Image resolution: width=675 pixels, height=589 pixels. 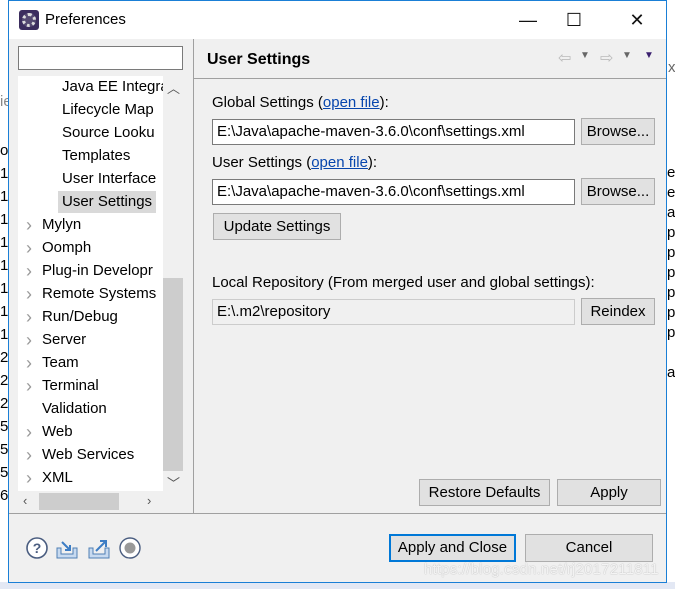 What do you see at coordinates (99, 548) in the screenshot?
I see `export-icon` at bounding box center [99, 548].